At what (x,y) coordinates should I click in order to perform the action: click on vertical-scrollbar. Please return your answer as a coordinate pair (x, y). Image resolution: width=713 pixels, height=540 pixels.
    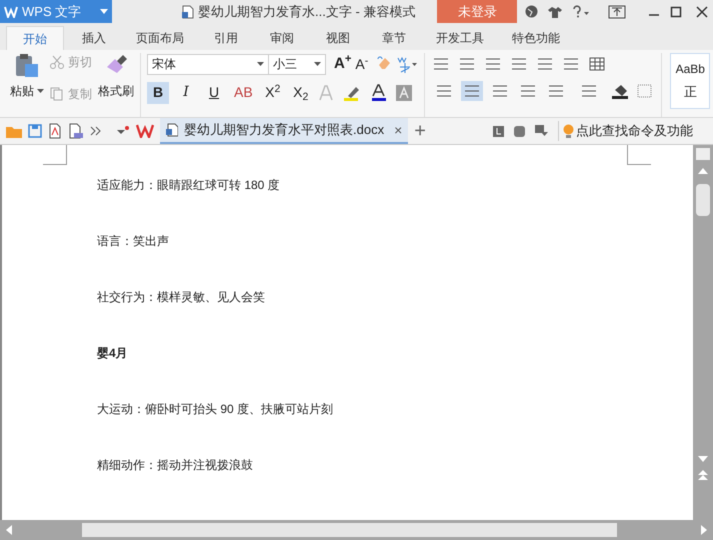
    Looking at the image, I should click on (703, 332).